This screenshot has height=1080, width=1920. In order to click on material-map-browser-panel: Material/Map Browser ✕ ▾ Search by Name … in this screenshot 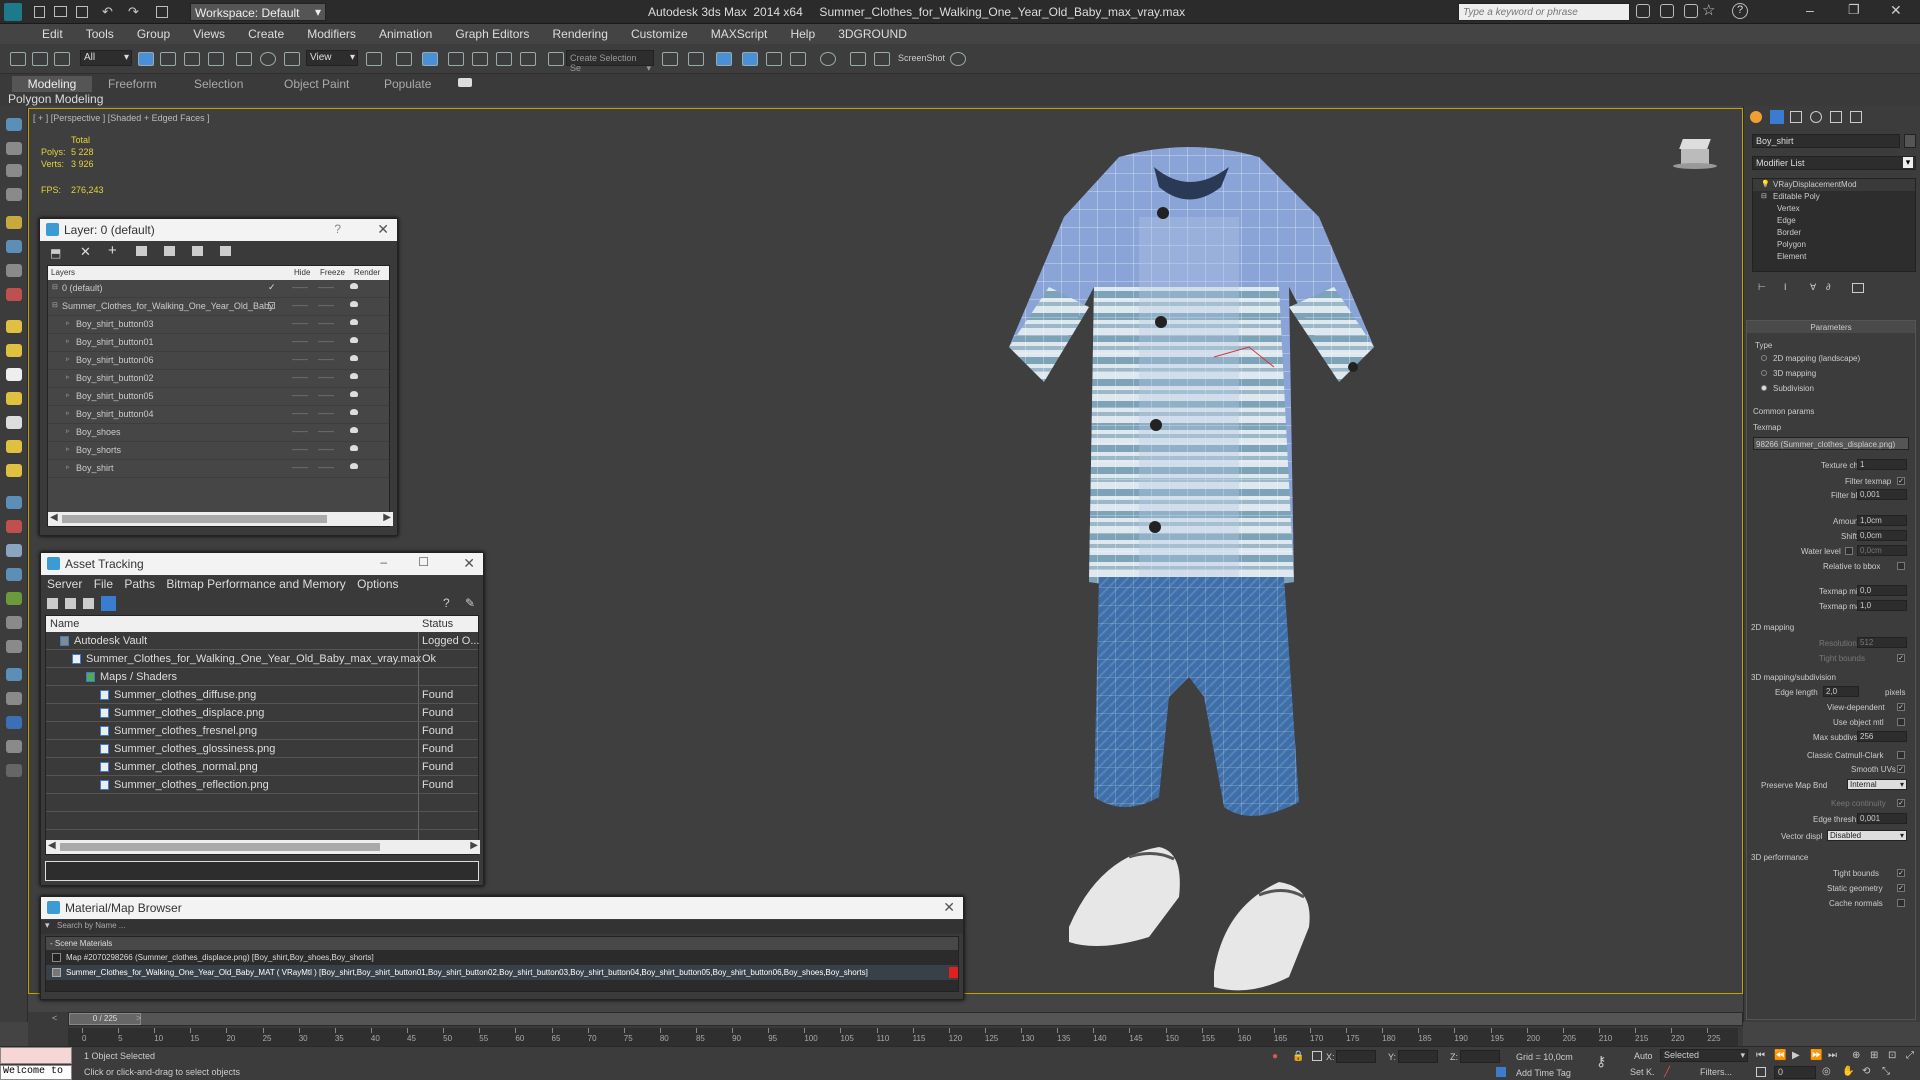, I will do `click(502, 948)`.